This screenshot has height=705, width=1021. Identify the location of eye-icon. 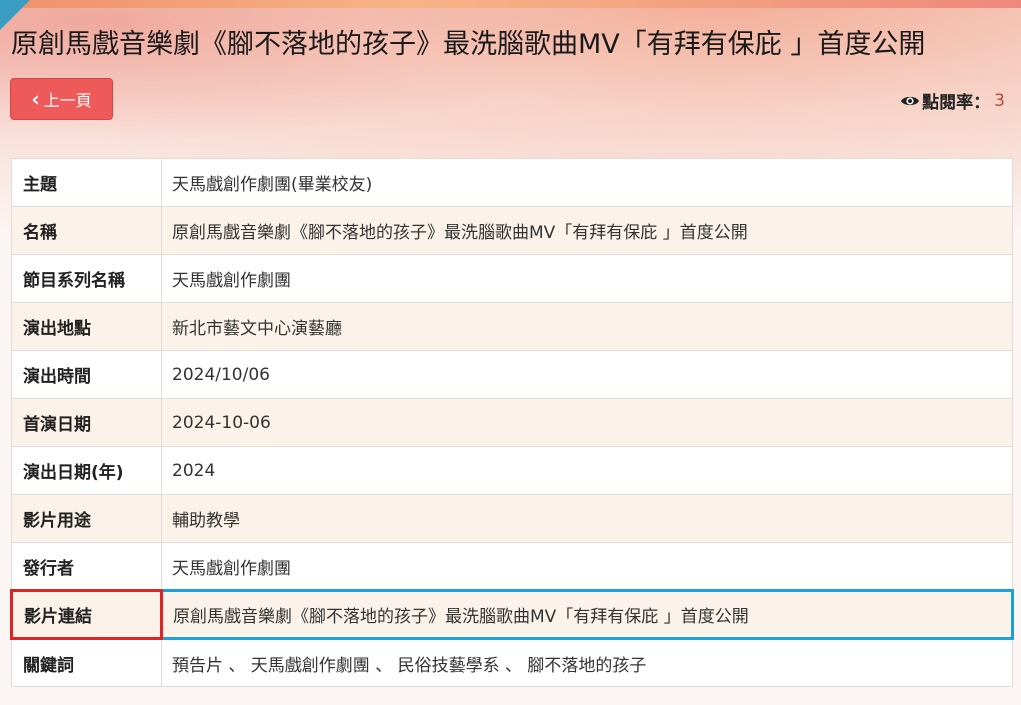
(910, 100).